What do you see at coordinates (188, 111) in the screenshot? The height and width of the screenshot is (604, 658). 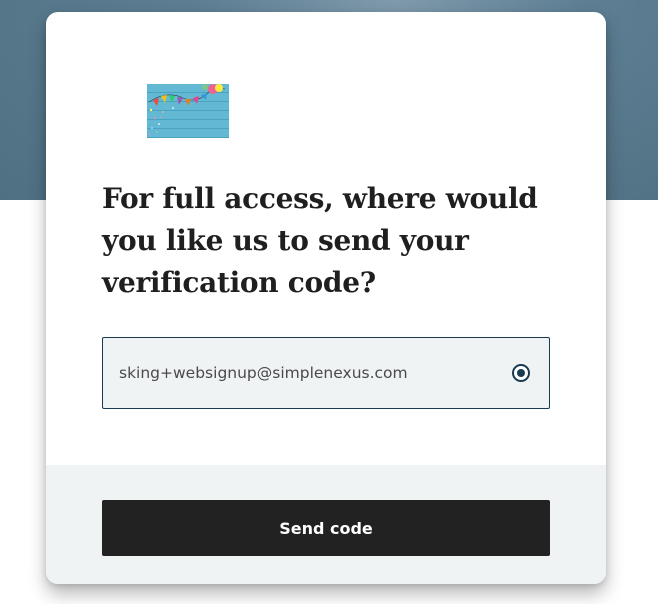 I see `party-banner-logo-icon` at bounding box center [188, 111].